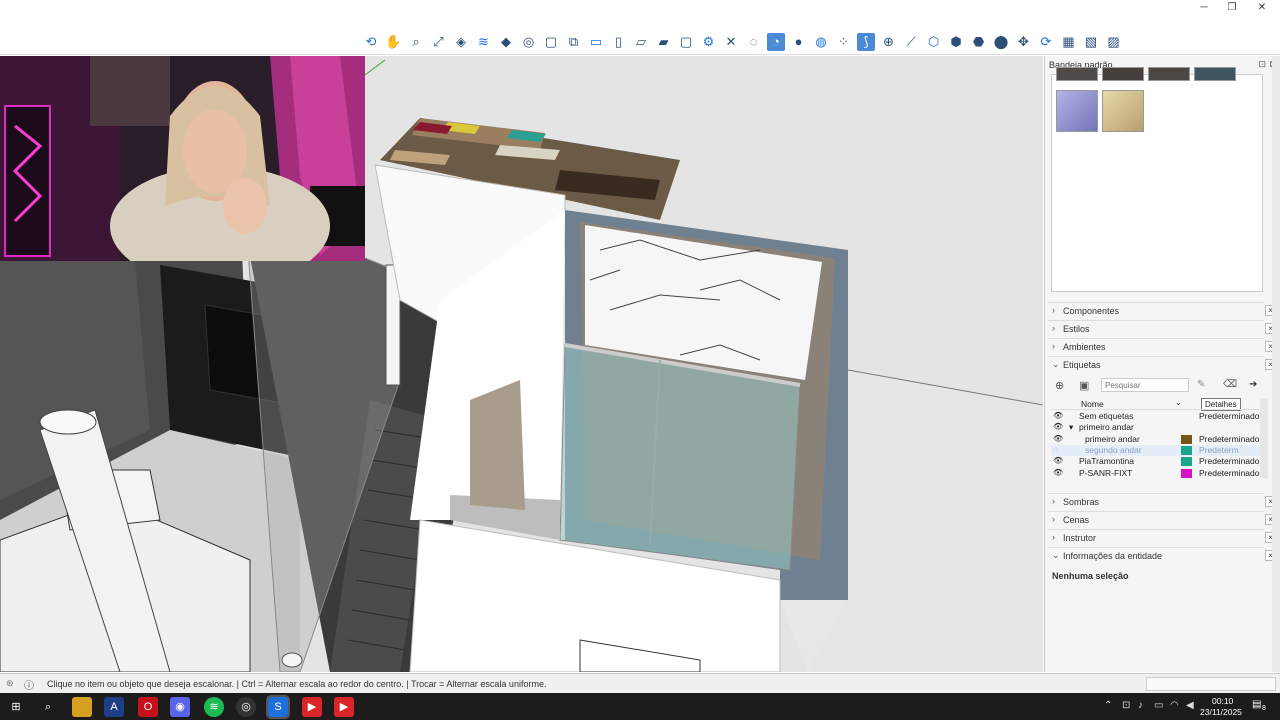 The width and height of the screenshot is (1280, 720). I want to click on tray-scrollbar, so click(1276, 364).